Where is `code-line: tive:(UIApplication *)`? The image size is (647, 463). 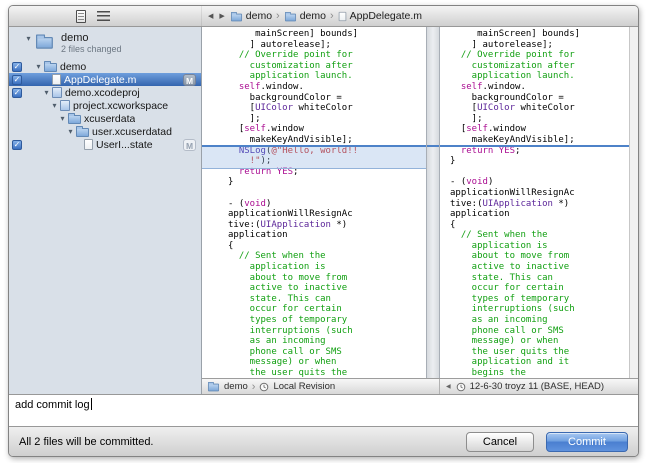 code-line: tive:(UIApplication *) is located at coordinates (288, 224).